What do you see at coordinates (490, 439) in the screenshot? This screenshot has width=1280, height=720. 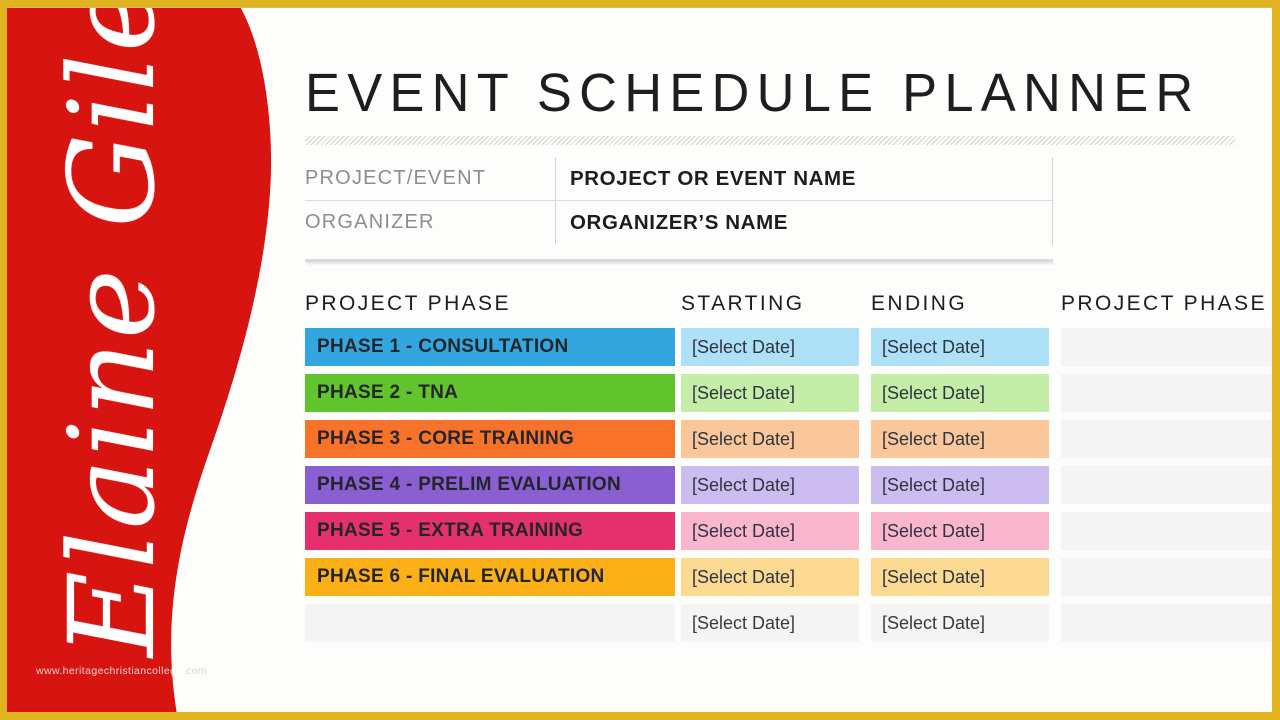 I see `phase-cell: PHASE 3 - CORE TRAINING` at bounding box center [490, 439].